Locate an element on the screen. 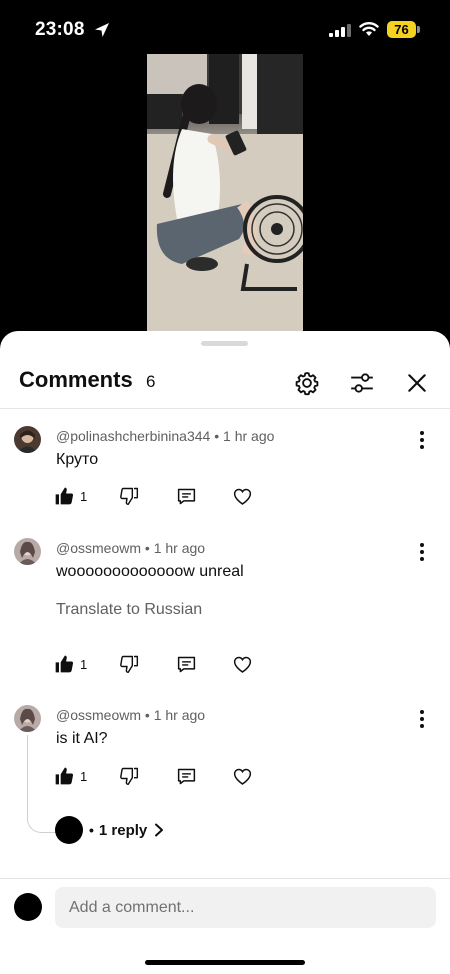 The height and width of the screenshot is (974, 450). header-divider is located at coordinates (225, 408).